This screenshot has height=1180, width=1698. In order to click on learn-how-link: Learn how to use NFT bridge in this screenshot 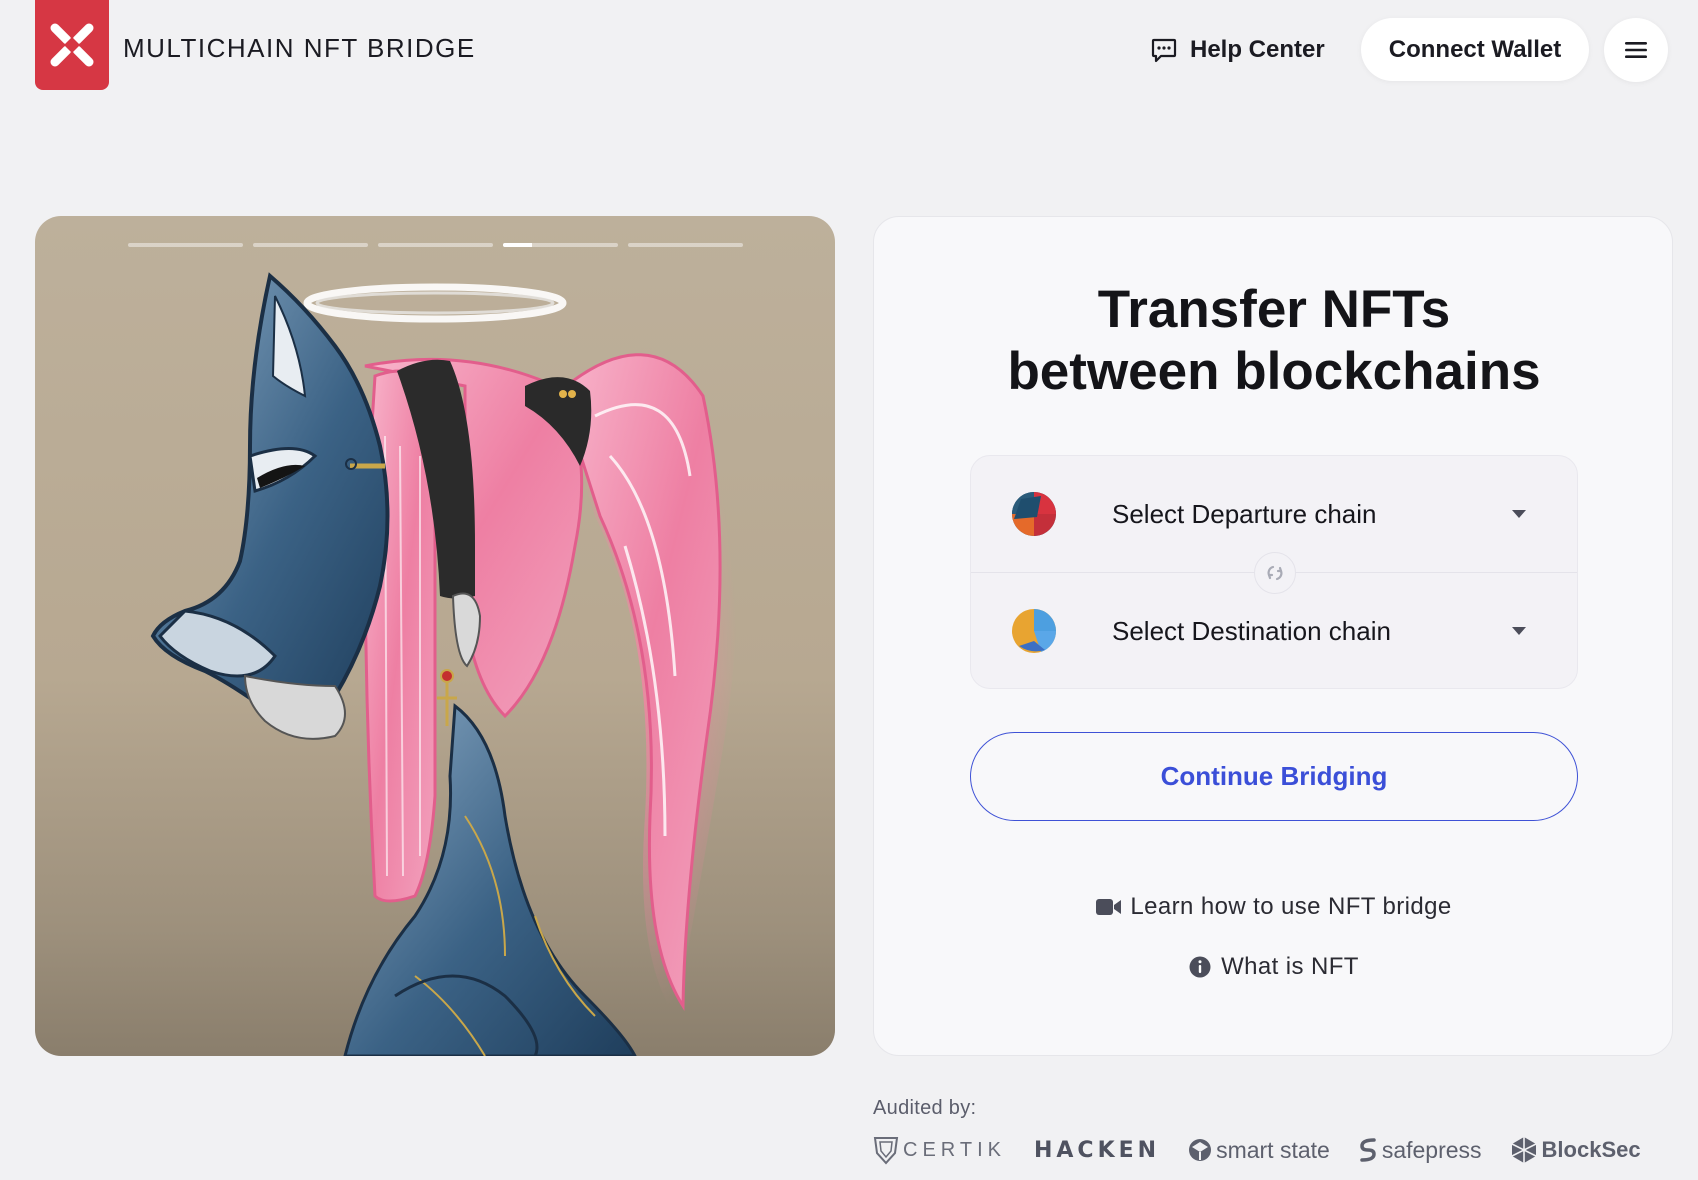, I will do `click(1274, 907)`.